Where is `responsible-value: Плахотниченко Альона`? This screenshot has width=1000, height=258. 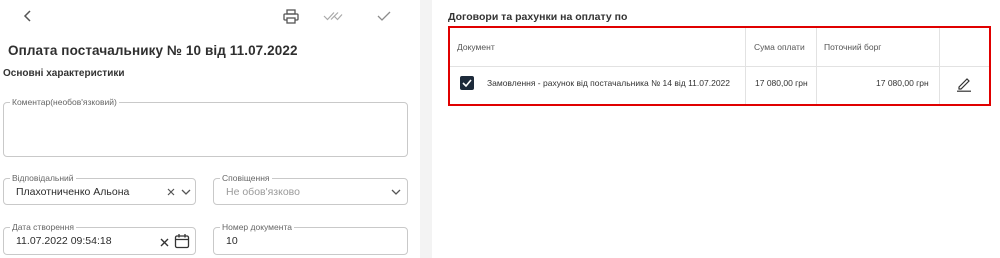 responsible-value: Плахотниченко Альона is located at coordinates (73, 192).